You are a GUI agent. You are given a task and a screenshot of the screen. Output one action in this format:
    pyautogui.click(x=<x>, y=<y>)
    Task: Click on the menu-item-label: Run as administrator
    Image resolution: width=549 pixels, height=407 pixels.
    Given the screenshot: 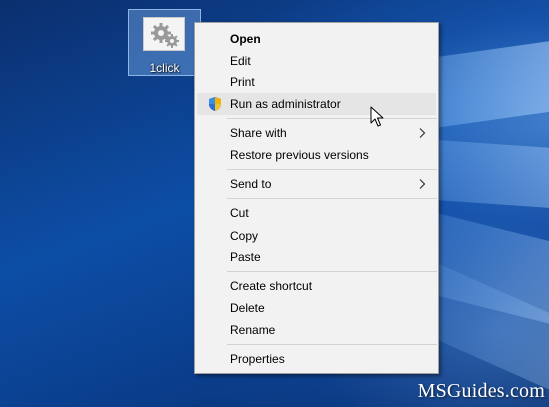 What is the action you would take?
    pyautogui.click(x=285, y=104)
    